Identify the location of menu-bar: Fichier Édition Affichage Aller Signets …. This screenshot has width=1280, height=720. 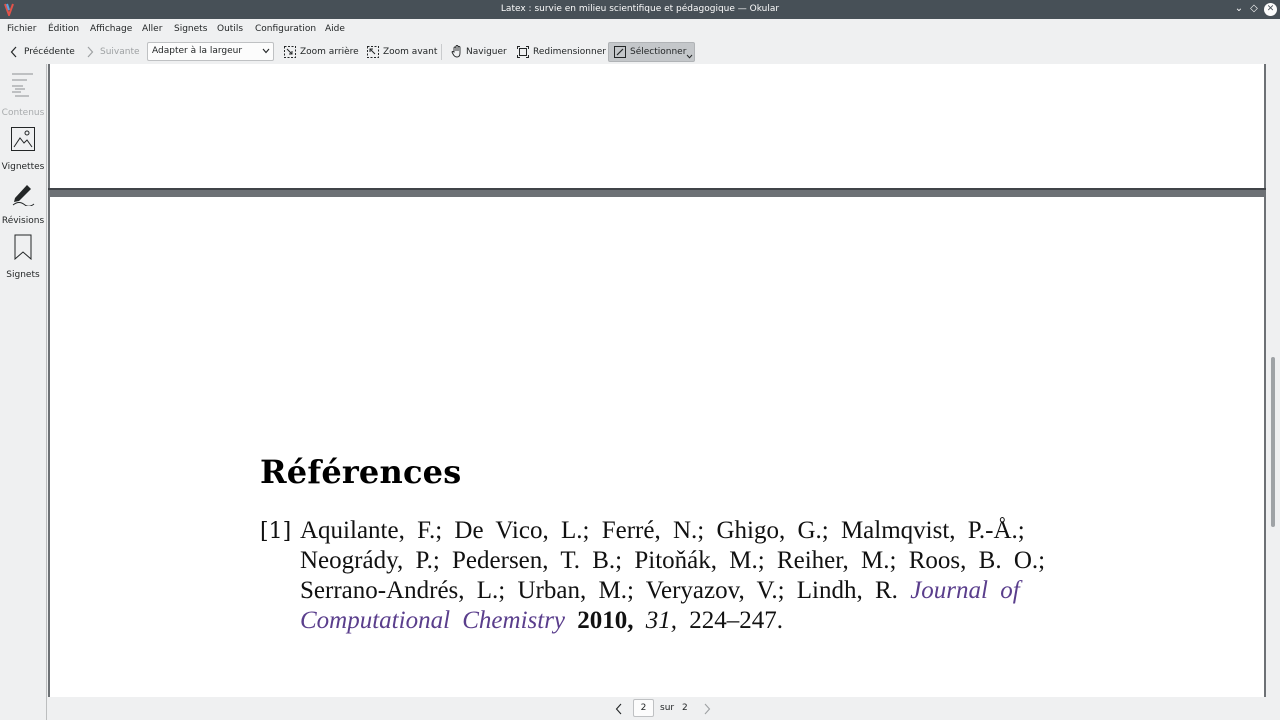
(640, 29).